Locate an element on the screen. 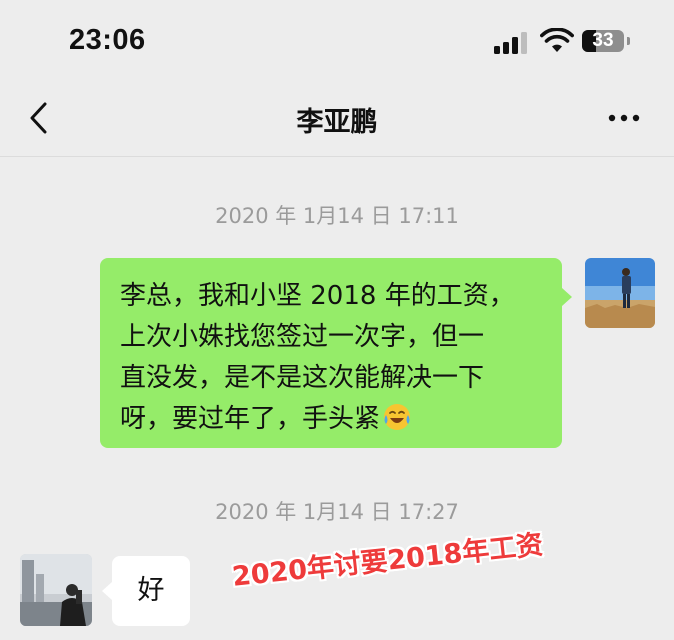 This screenshot has height=640, width=674. chat-header: 李亚鹏 is located at coordinates (337, 118).